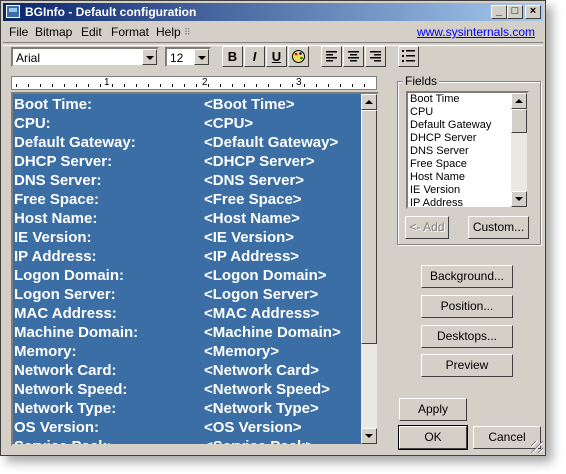 This screenshot has width=566, height=474. What do you see at coordinates (253, 427) in the screenshot?
I see `info-row-field-token: <OS Version>` at bounding box center [253, 427].